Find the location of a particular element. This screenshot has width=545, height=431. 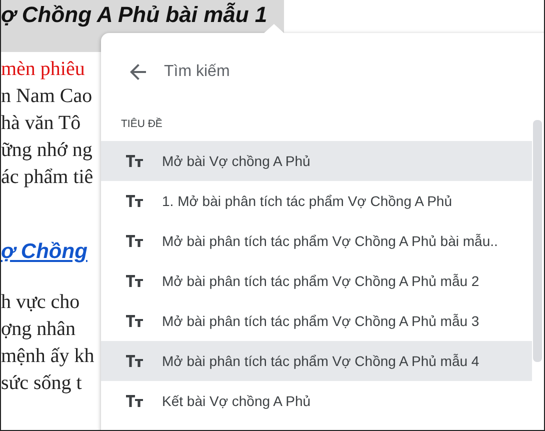

heading-result: 1. Mở bài phân tích tác phẩm Vợ Chồng A Phủ is located at coordinates (316, 201).